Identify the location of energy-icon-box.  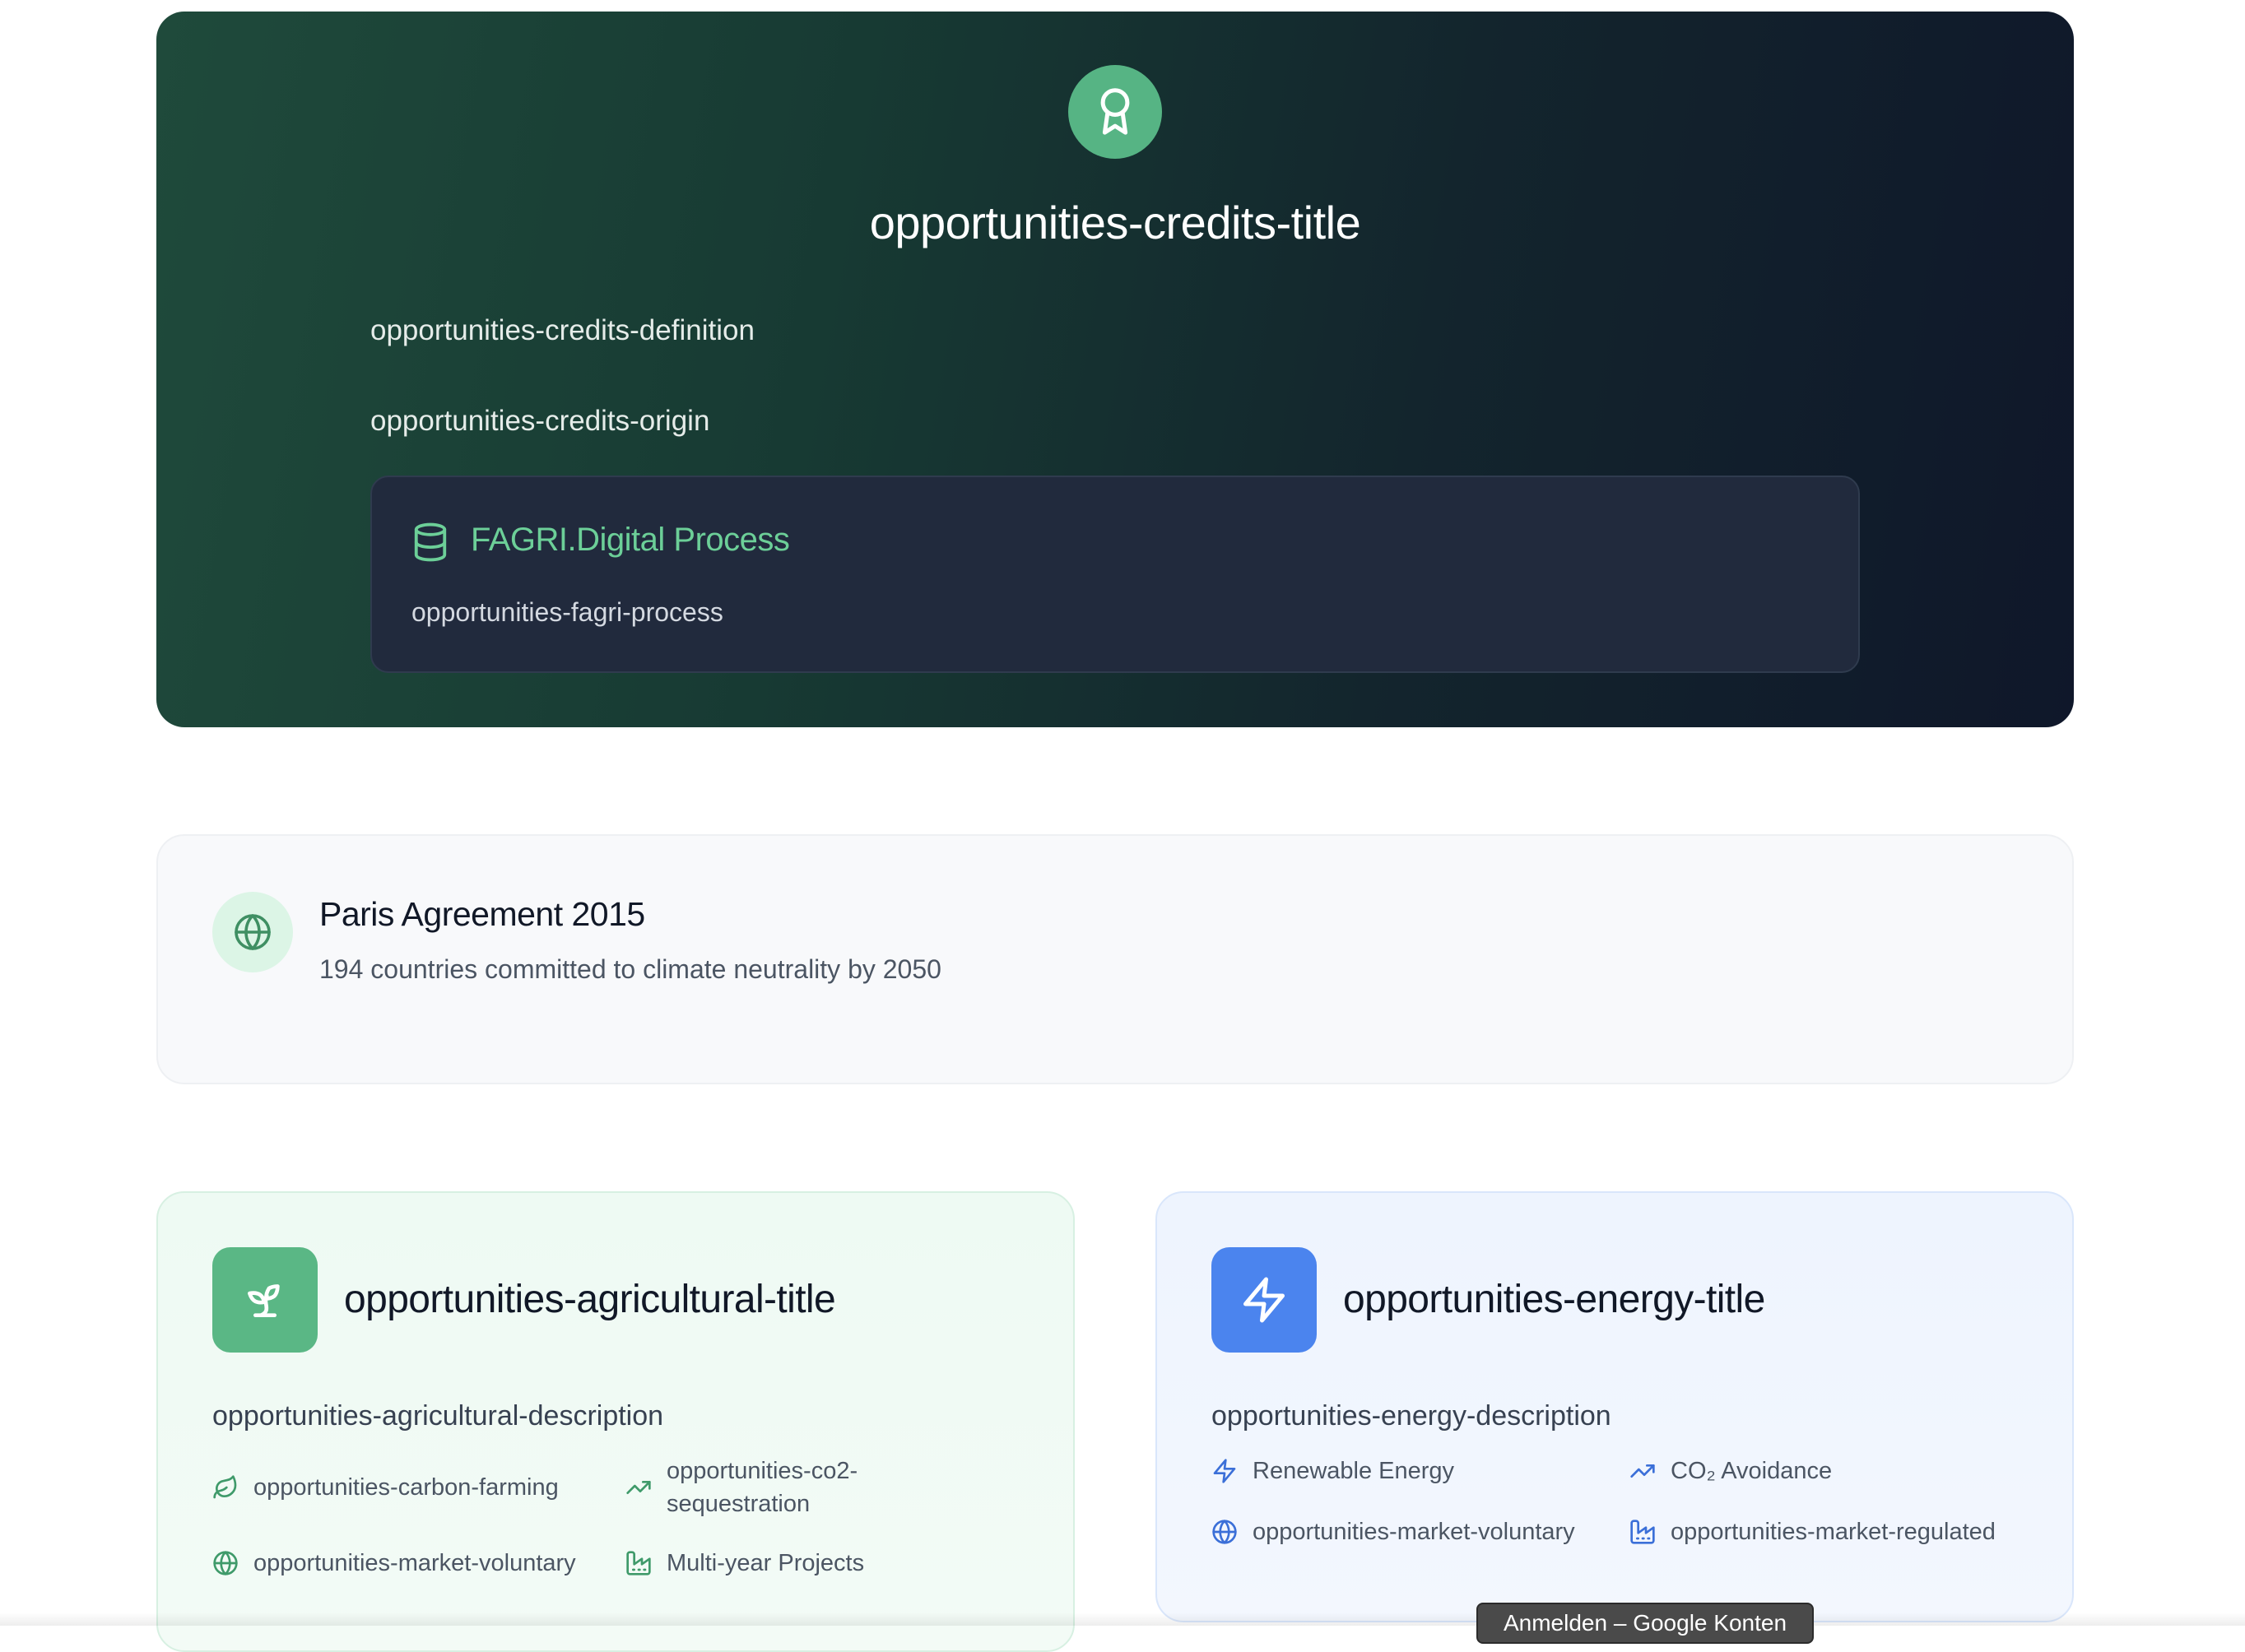
(1264, 1300).